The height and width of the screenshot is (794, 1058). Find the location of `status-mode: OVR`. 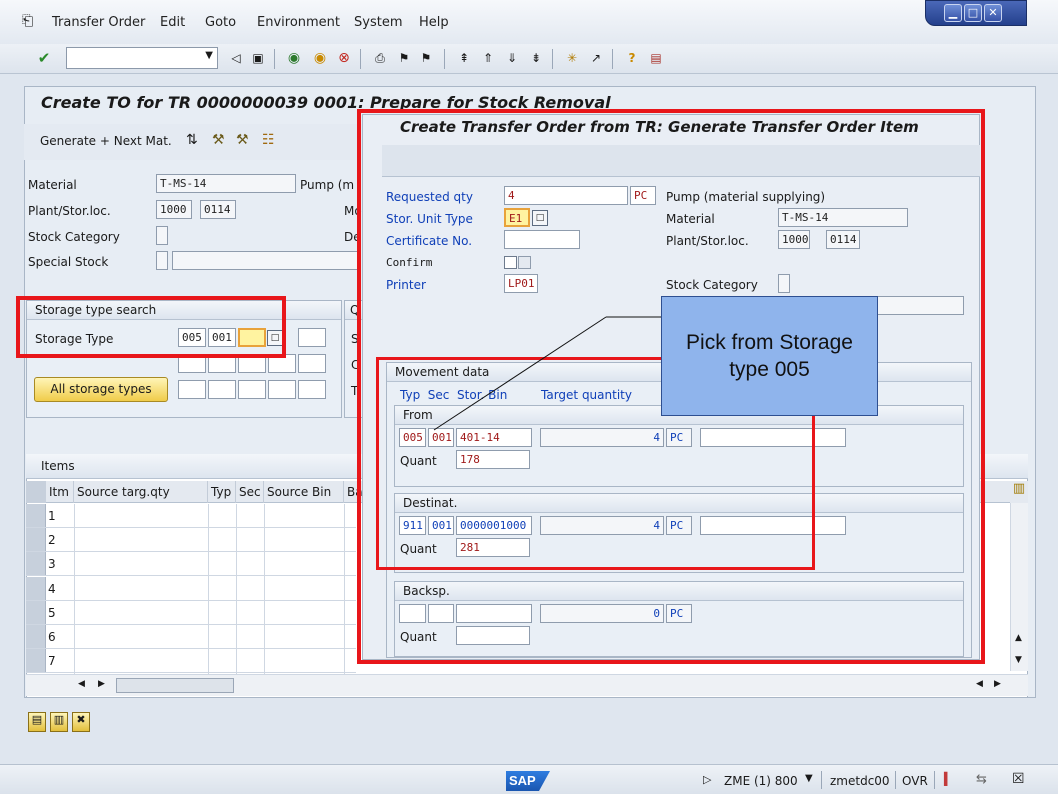

status-mode: OVR is located at coordinates (915, 781).